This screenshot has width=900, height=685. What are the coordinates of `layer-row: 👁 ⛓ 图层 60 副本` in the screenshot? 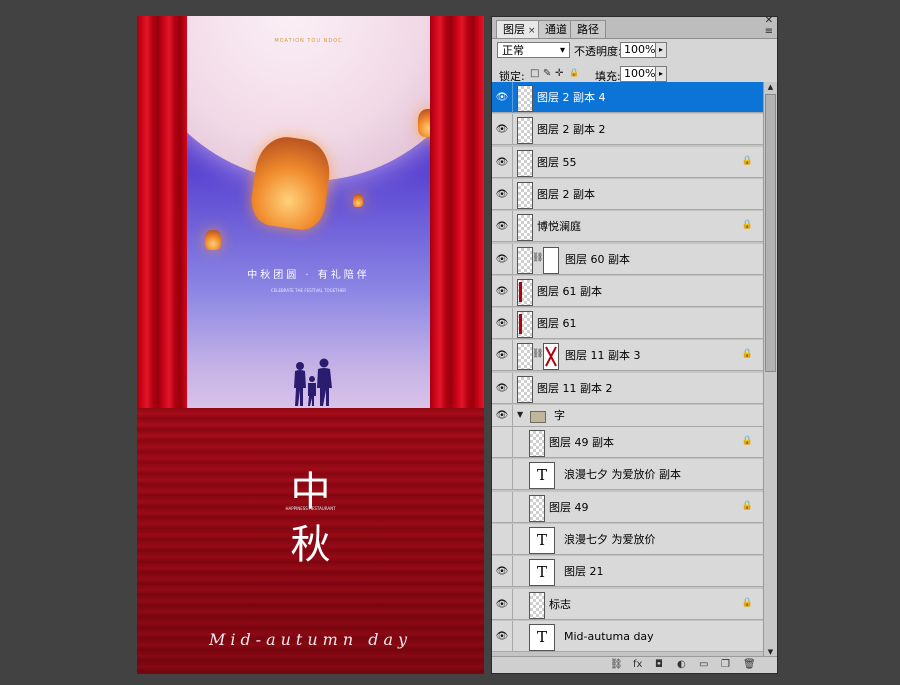 It's located at (627, 259).